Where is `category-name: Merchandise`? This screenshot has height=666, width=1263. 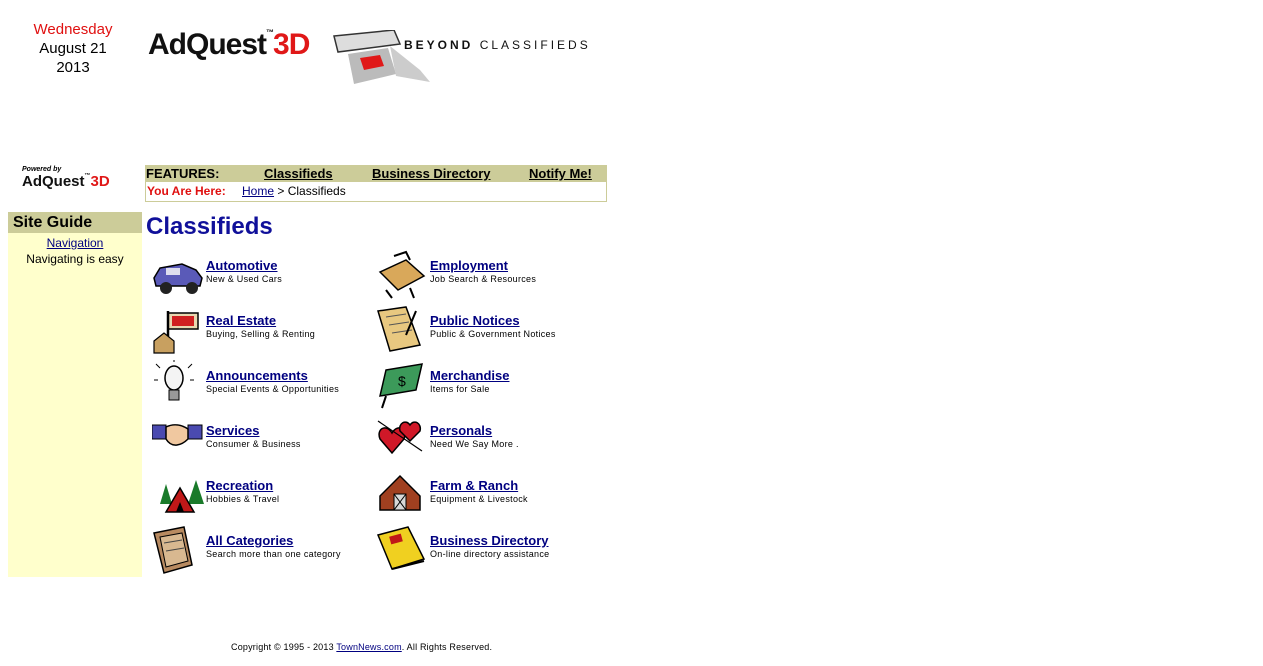 category-name: Merchandise is located at coordinates (470, 375).